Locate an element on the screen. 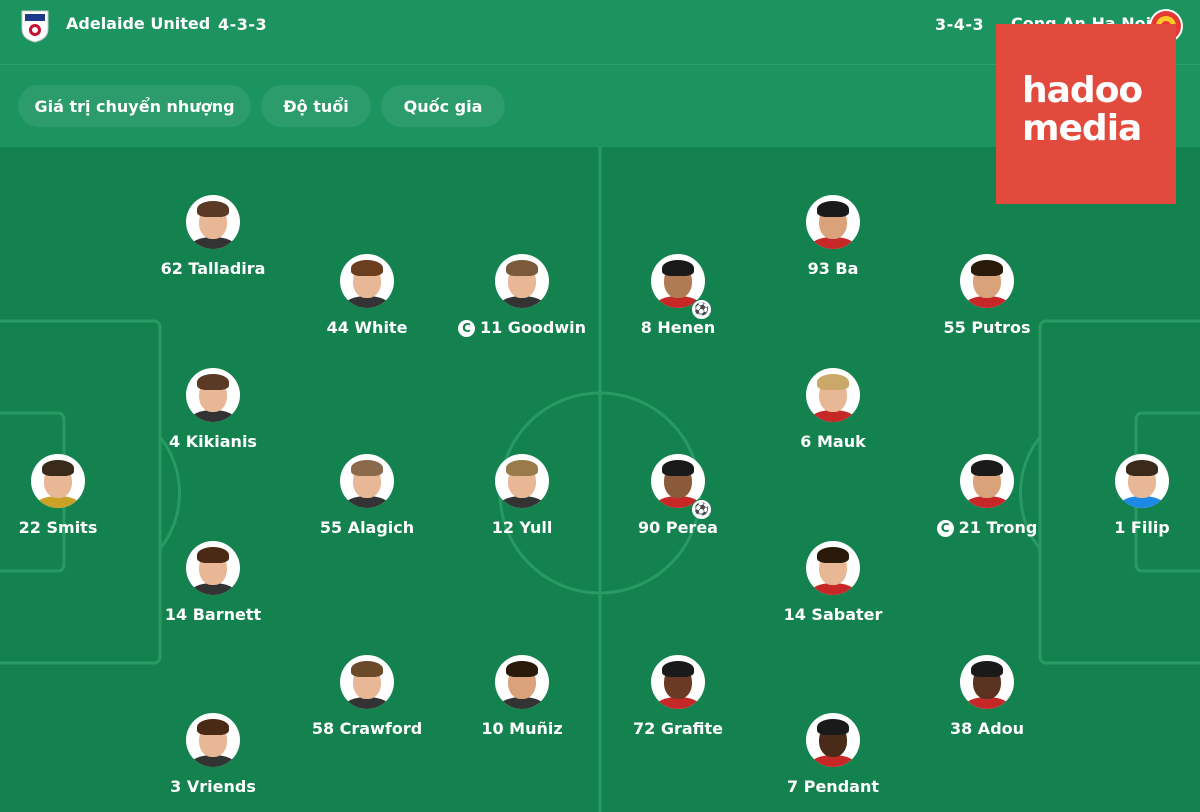 This screenshot has width=1200, height=812. player-label: 11 Goodwin is located at coordinates (533, 327).